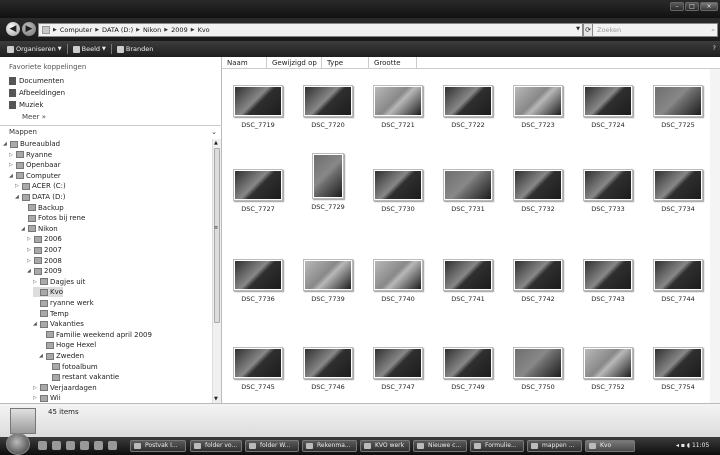  I want to click on show-desktop-icon, so click(42, 445).